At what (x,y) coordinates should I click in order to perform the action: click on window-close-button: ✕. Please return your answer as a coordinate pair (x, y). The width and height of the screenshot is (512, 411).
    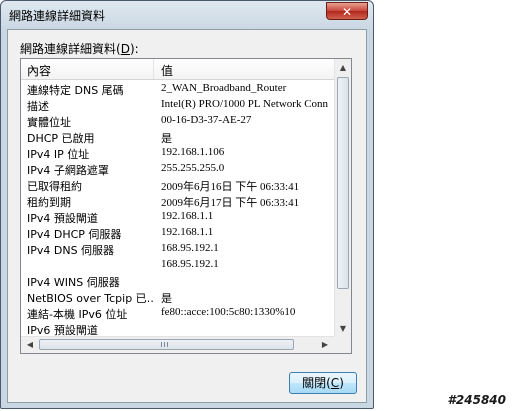
    Looking at the image, I should click on (347, 11).